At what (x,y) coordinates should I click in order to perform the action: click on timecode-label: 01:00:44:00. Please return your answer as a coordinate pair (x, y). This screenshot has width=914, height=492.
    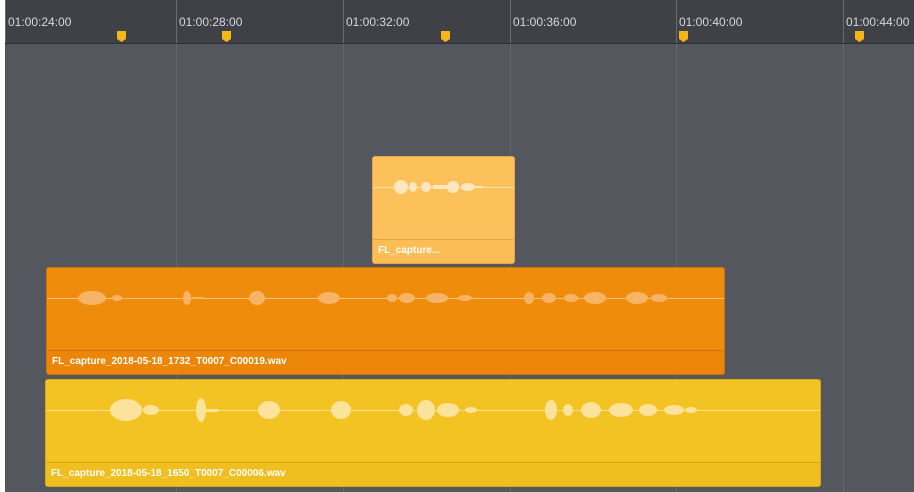
    Looking at the image, I should click on (878, 22).